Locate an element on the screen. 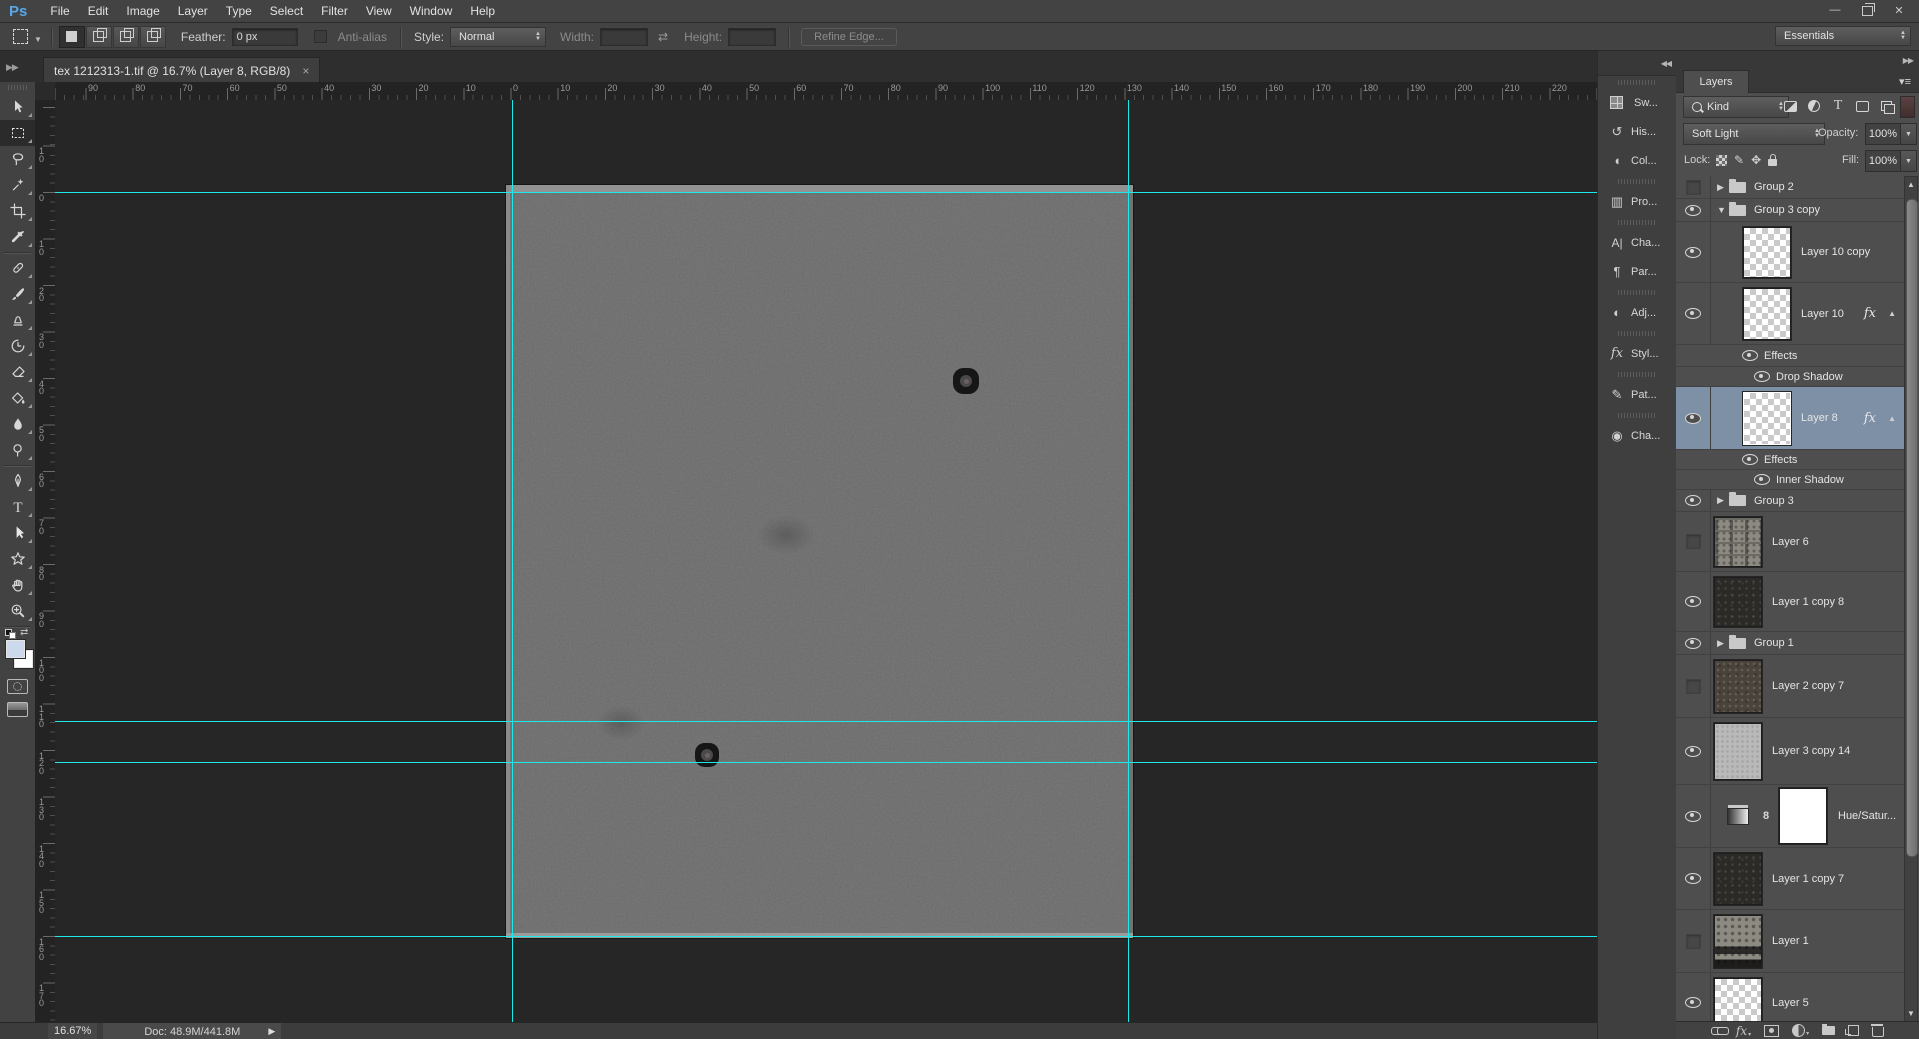 This screenshot has height=1039, width=1919. default-colors-icon is located at coordinates (10, 634).